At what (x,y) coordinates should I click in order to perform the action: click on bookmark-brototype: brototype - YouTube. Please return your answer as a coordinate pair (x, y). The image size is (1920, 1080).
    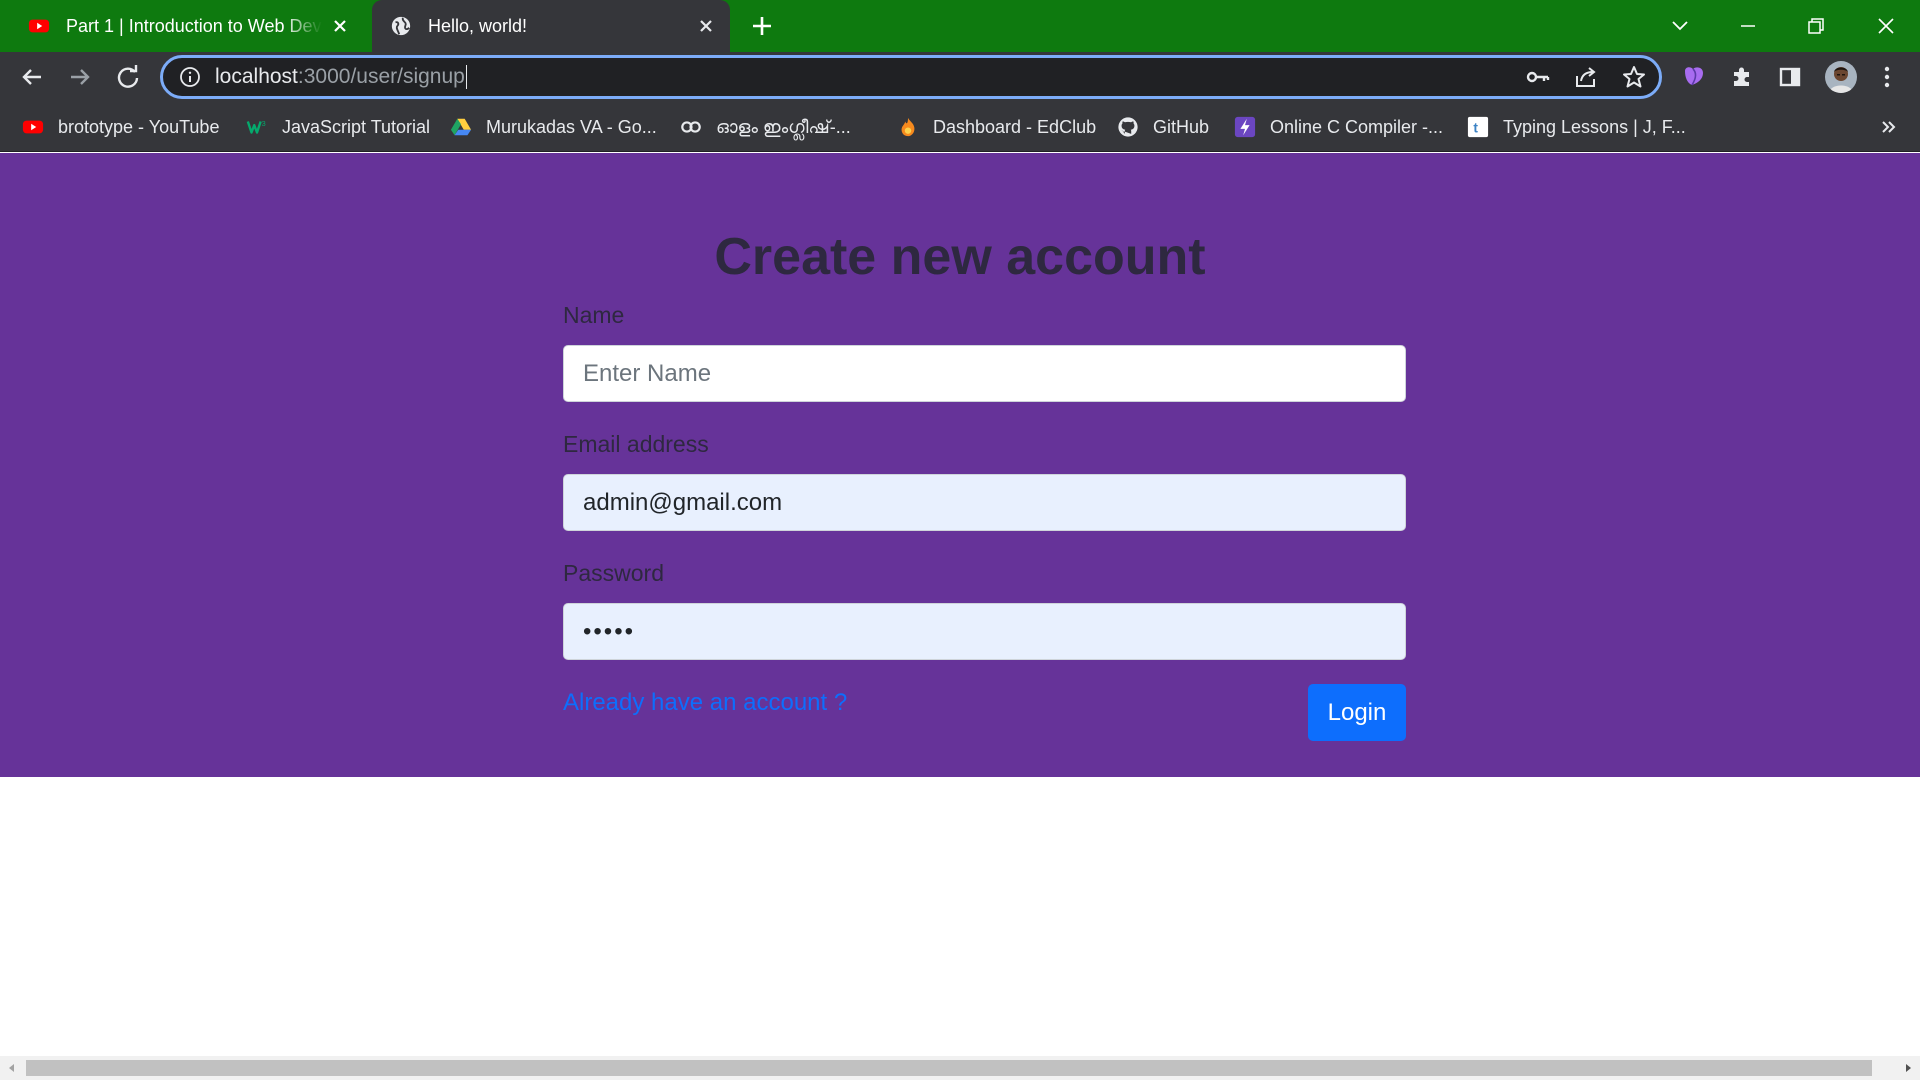
    Looking at the image, I should click on (120, 127).